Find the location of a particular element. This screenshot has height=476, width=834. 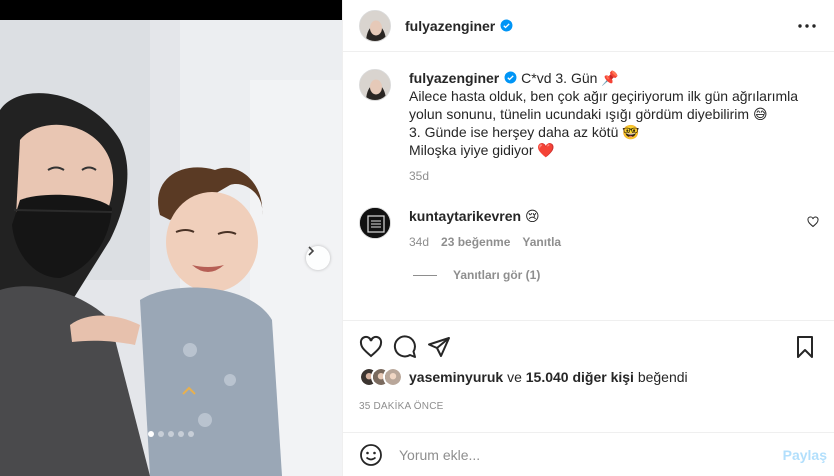

caption-text: Miloşka iyiye gidiyor ❤️ is located at coordinates (482, 150).